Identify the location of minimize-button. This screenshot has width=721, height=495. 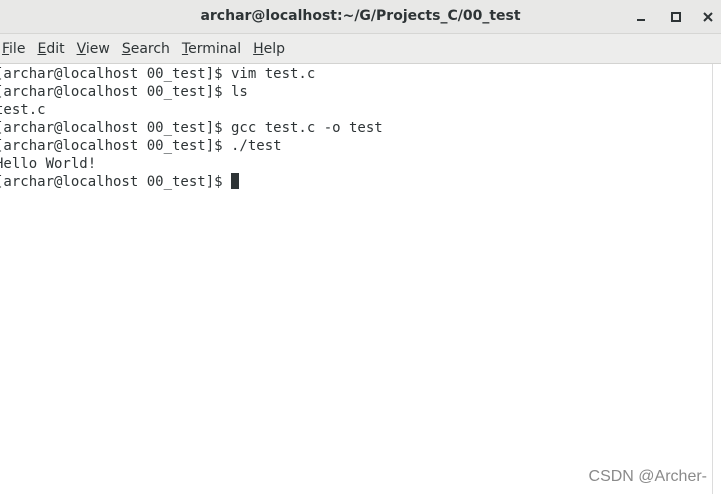
(641, 17).